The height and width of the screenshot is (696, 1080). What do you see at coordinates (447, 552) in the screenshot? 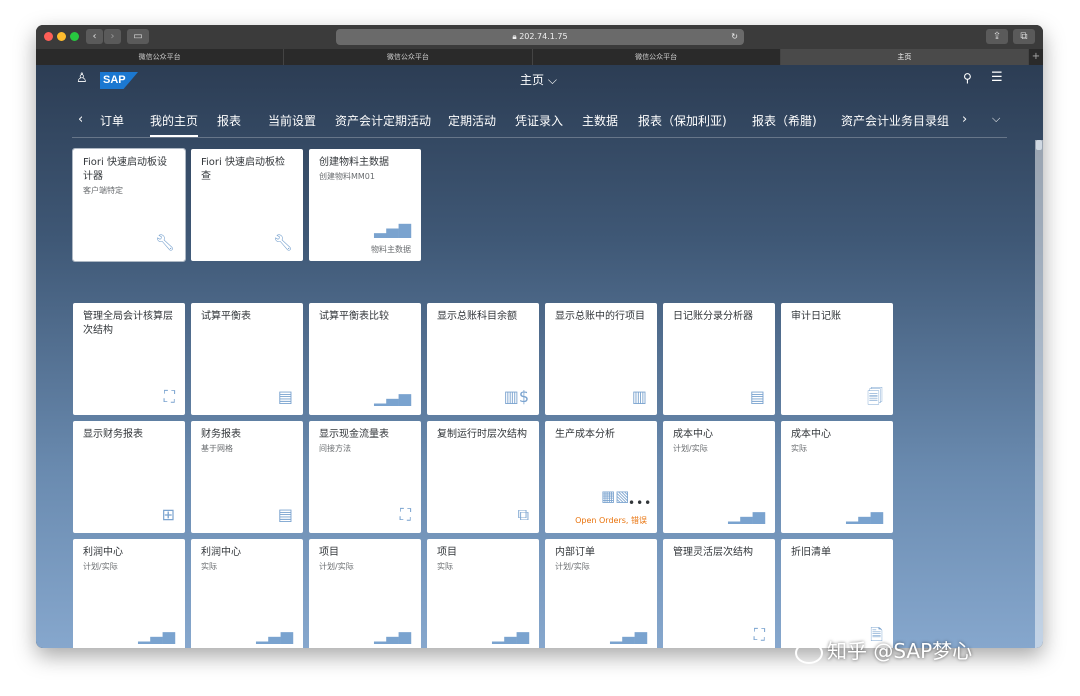
I see `tile-title: 项目` at bounding box center [447, 552].